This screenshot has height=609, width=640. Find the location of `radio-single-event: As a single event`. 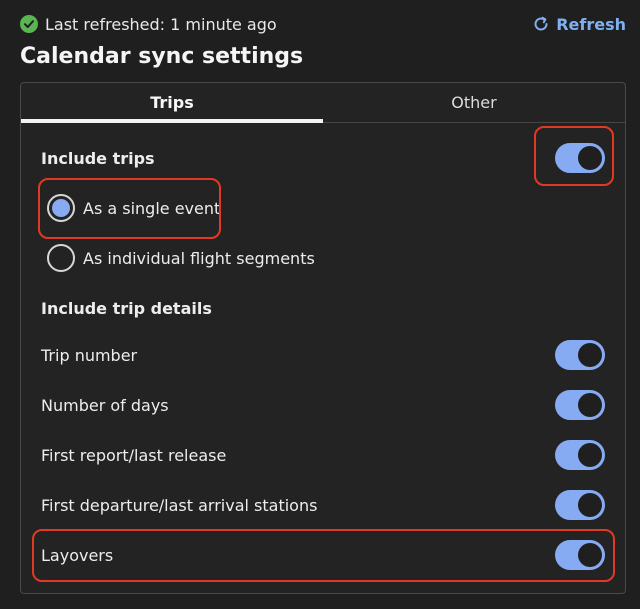

radio-single-event: As a single event is located at coordinates (133, 208).